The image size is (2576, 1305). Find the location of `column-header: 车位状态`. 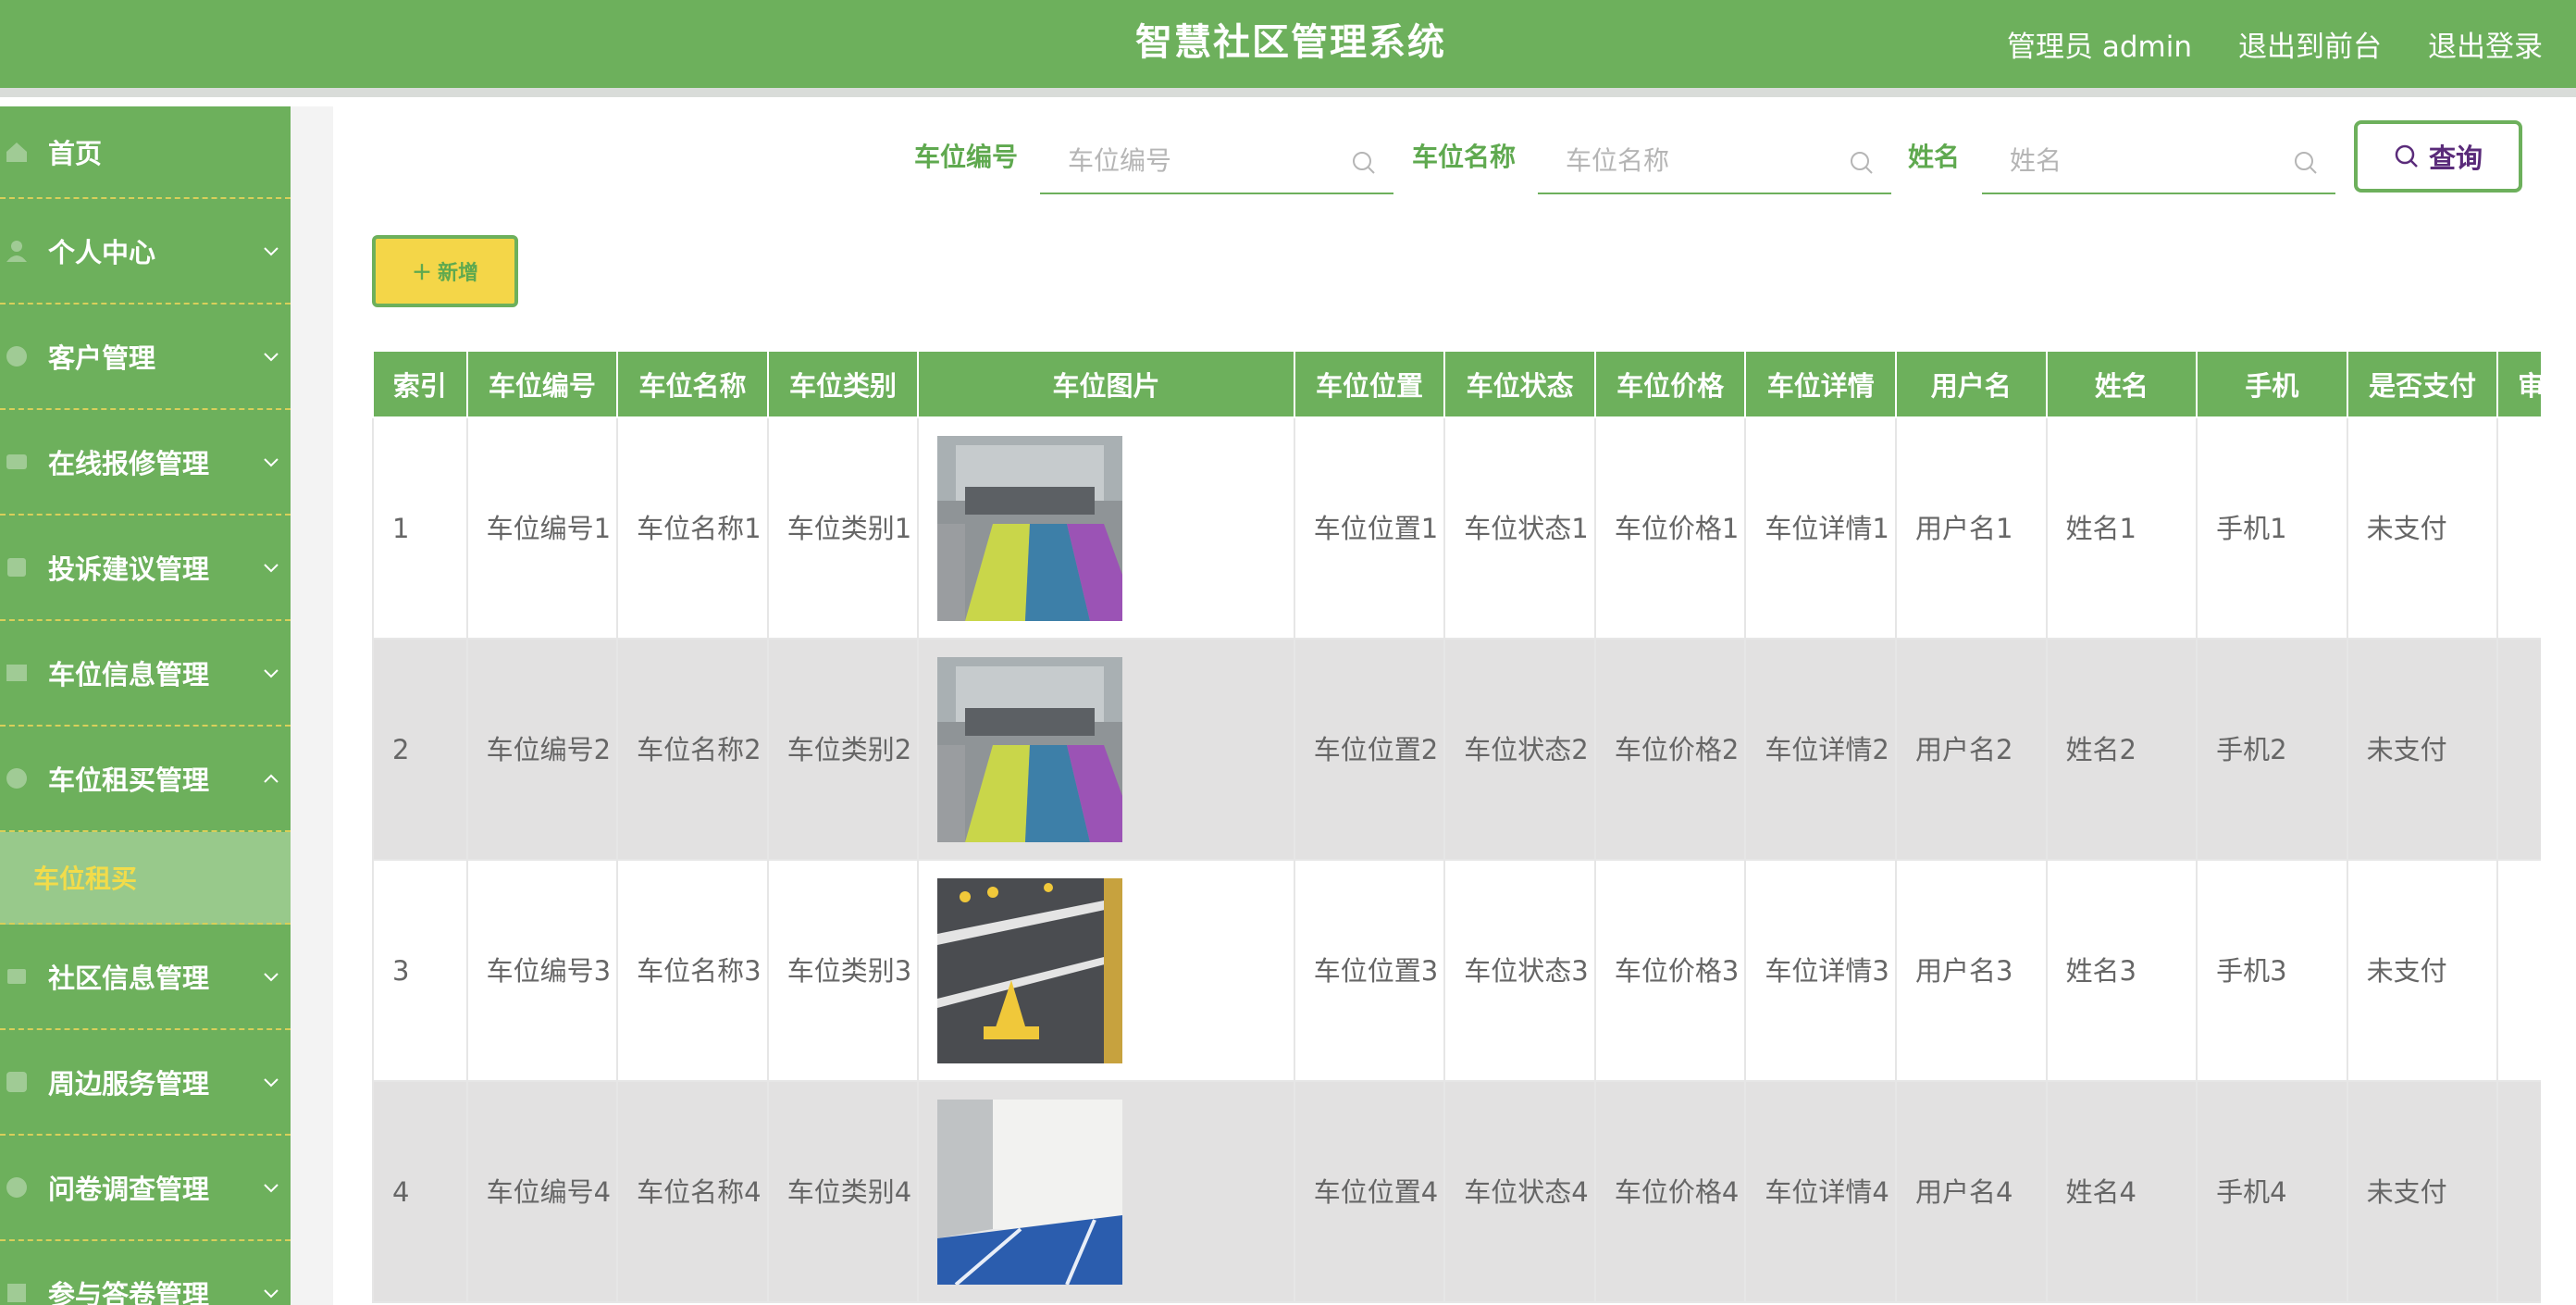

column-header: 车位状态 is located at coordinates (1520, 384).